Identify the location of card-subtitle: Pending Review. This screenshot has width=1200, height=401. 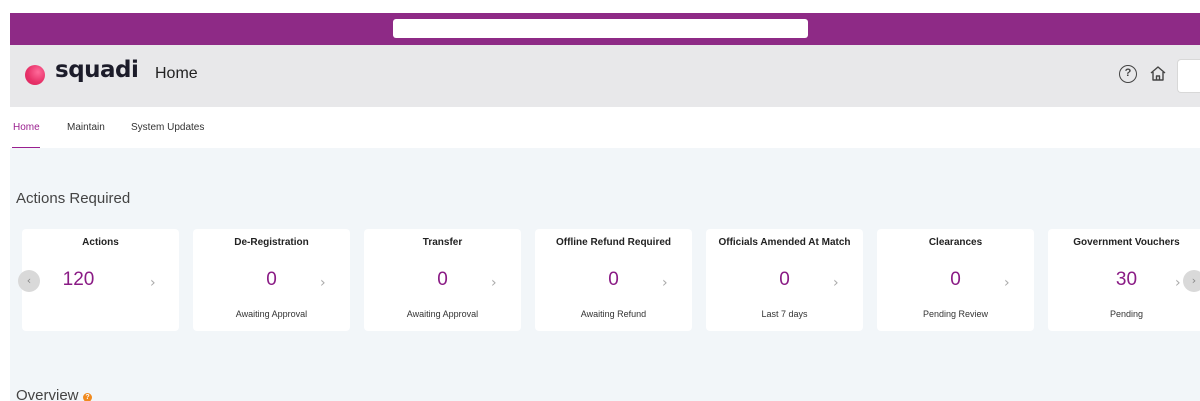
(955, 314).